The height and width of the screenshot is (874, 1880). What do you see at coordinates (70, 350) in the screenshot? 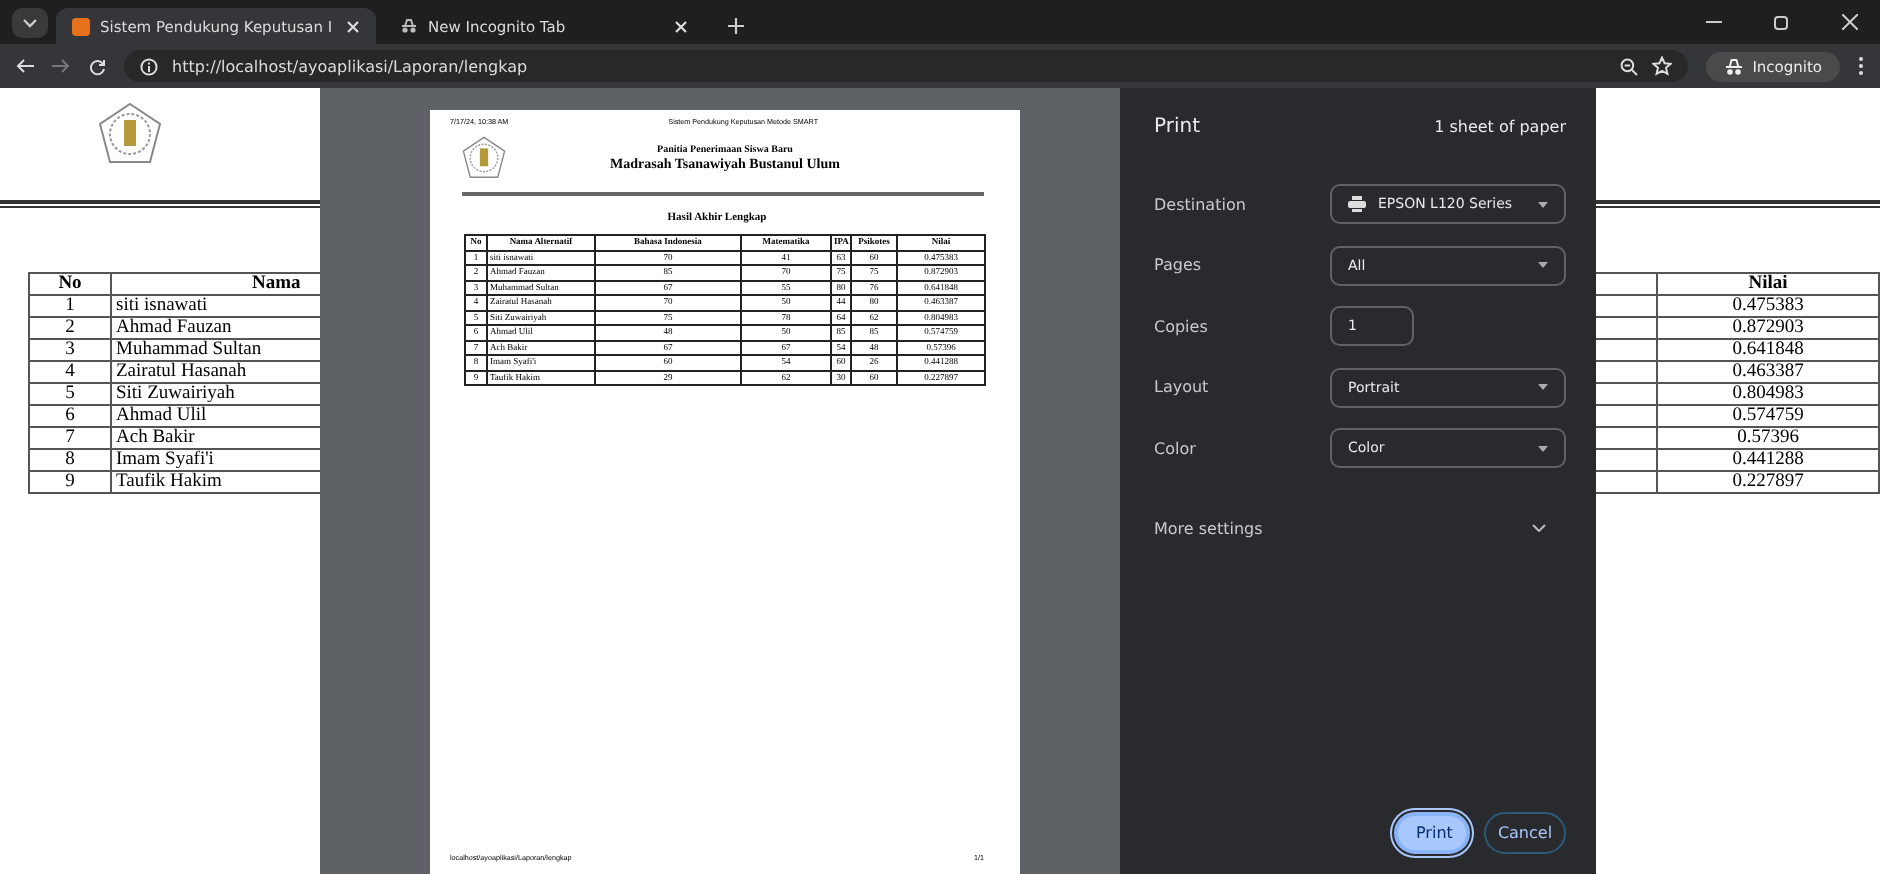
I see `table-cell: 3` at bounding box center [70, 350].